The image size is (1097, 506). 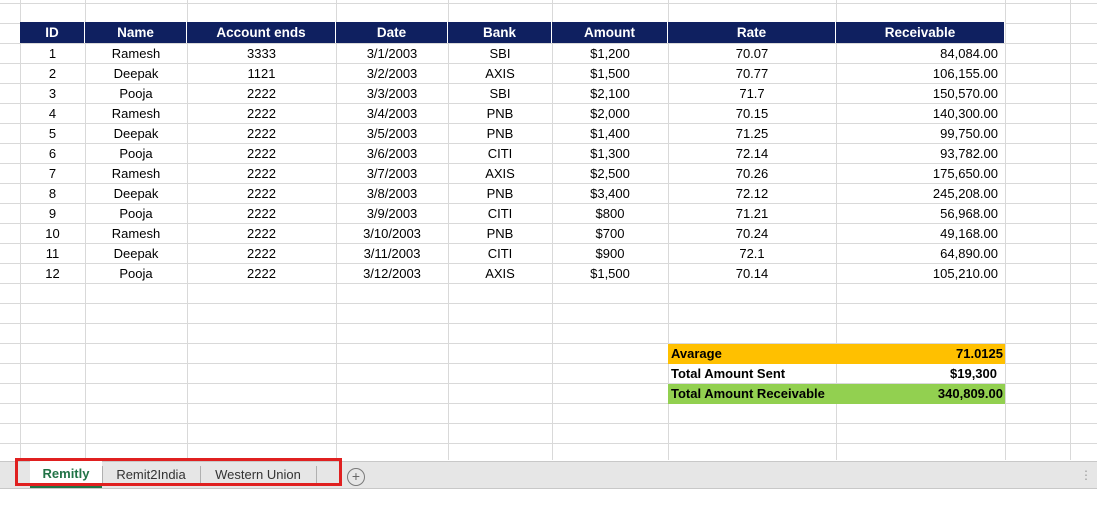 I want to click on cell-amount: $1,200, so click(x=610, y=54).